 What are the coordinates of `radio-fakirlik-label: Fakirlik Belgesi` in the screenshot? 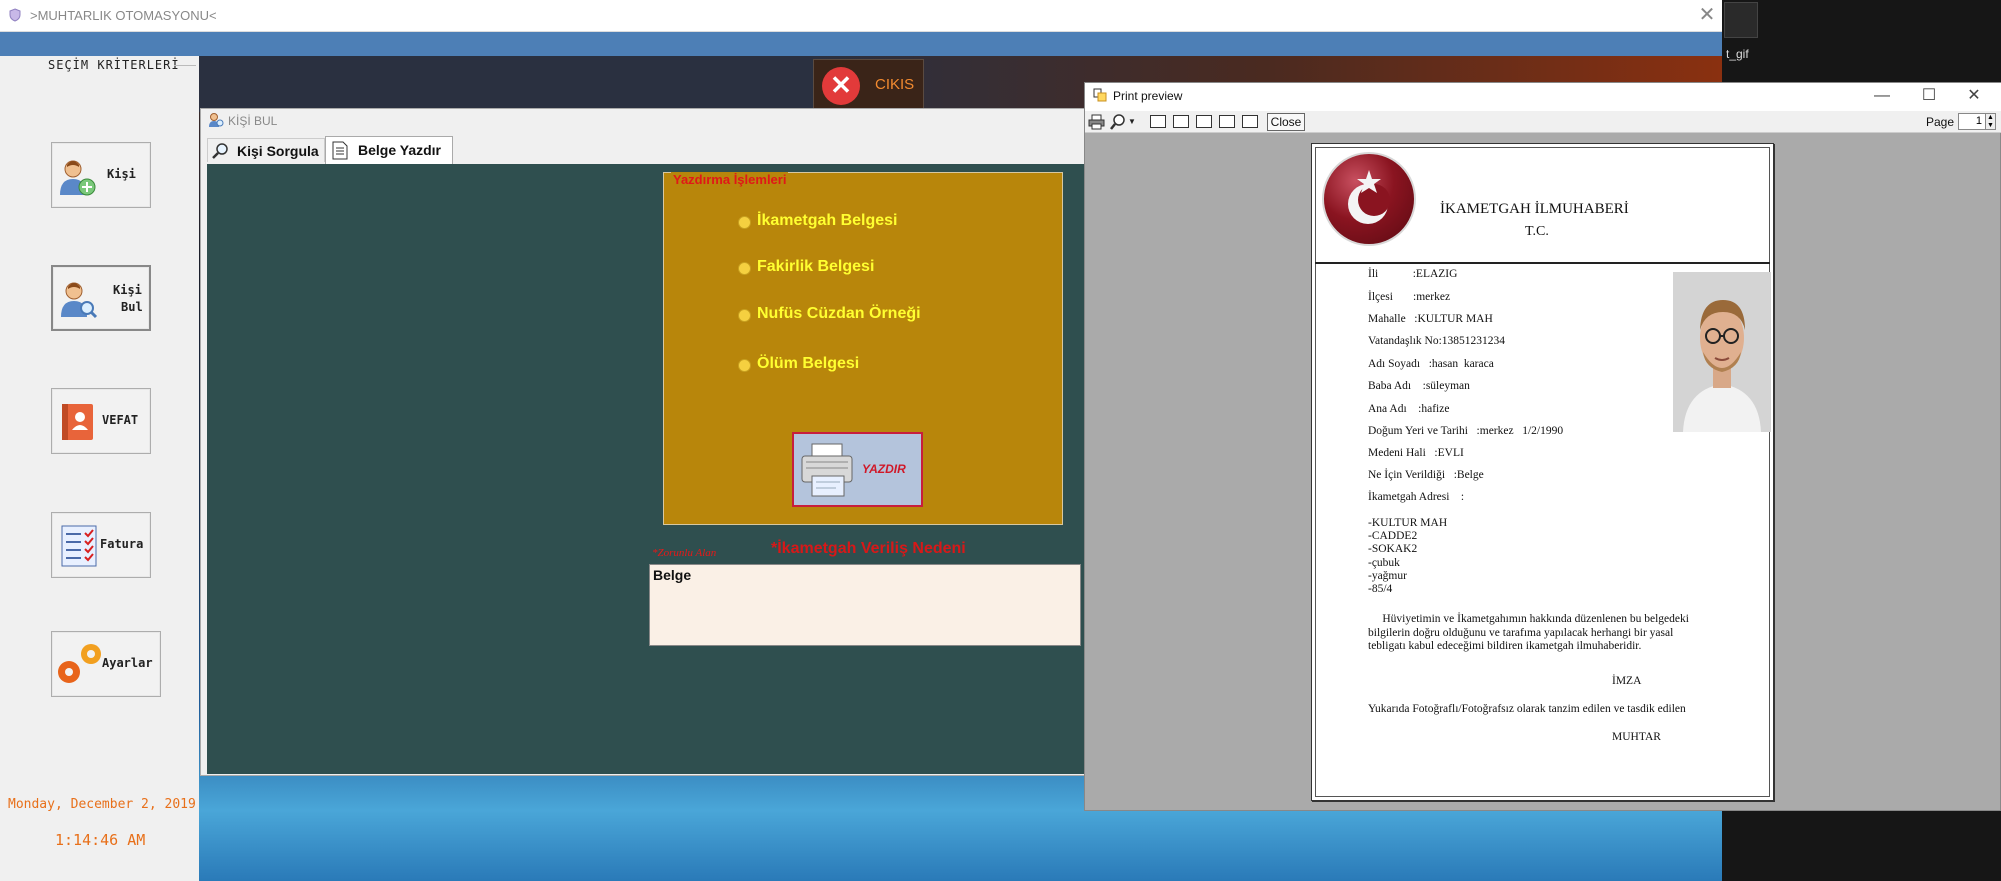 It's located at (815, 267).